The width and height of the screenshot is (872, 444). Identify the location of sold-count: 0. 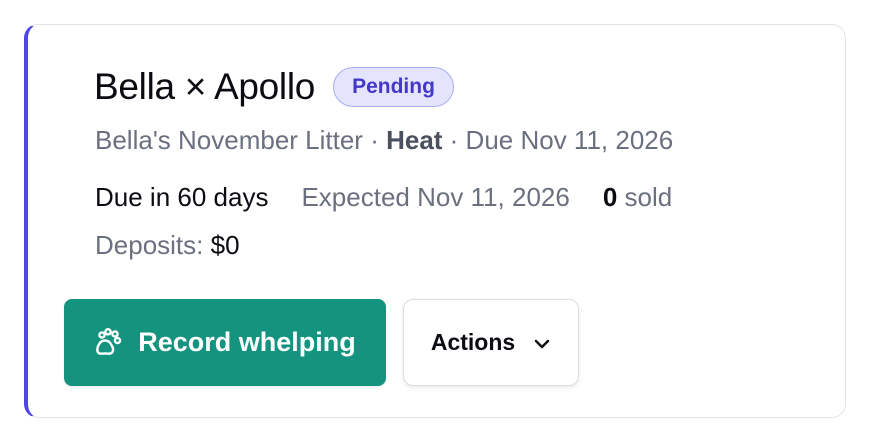
(610, 197).